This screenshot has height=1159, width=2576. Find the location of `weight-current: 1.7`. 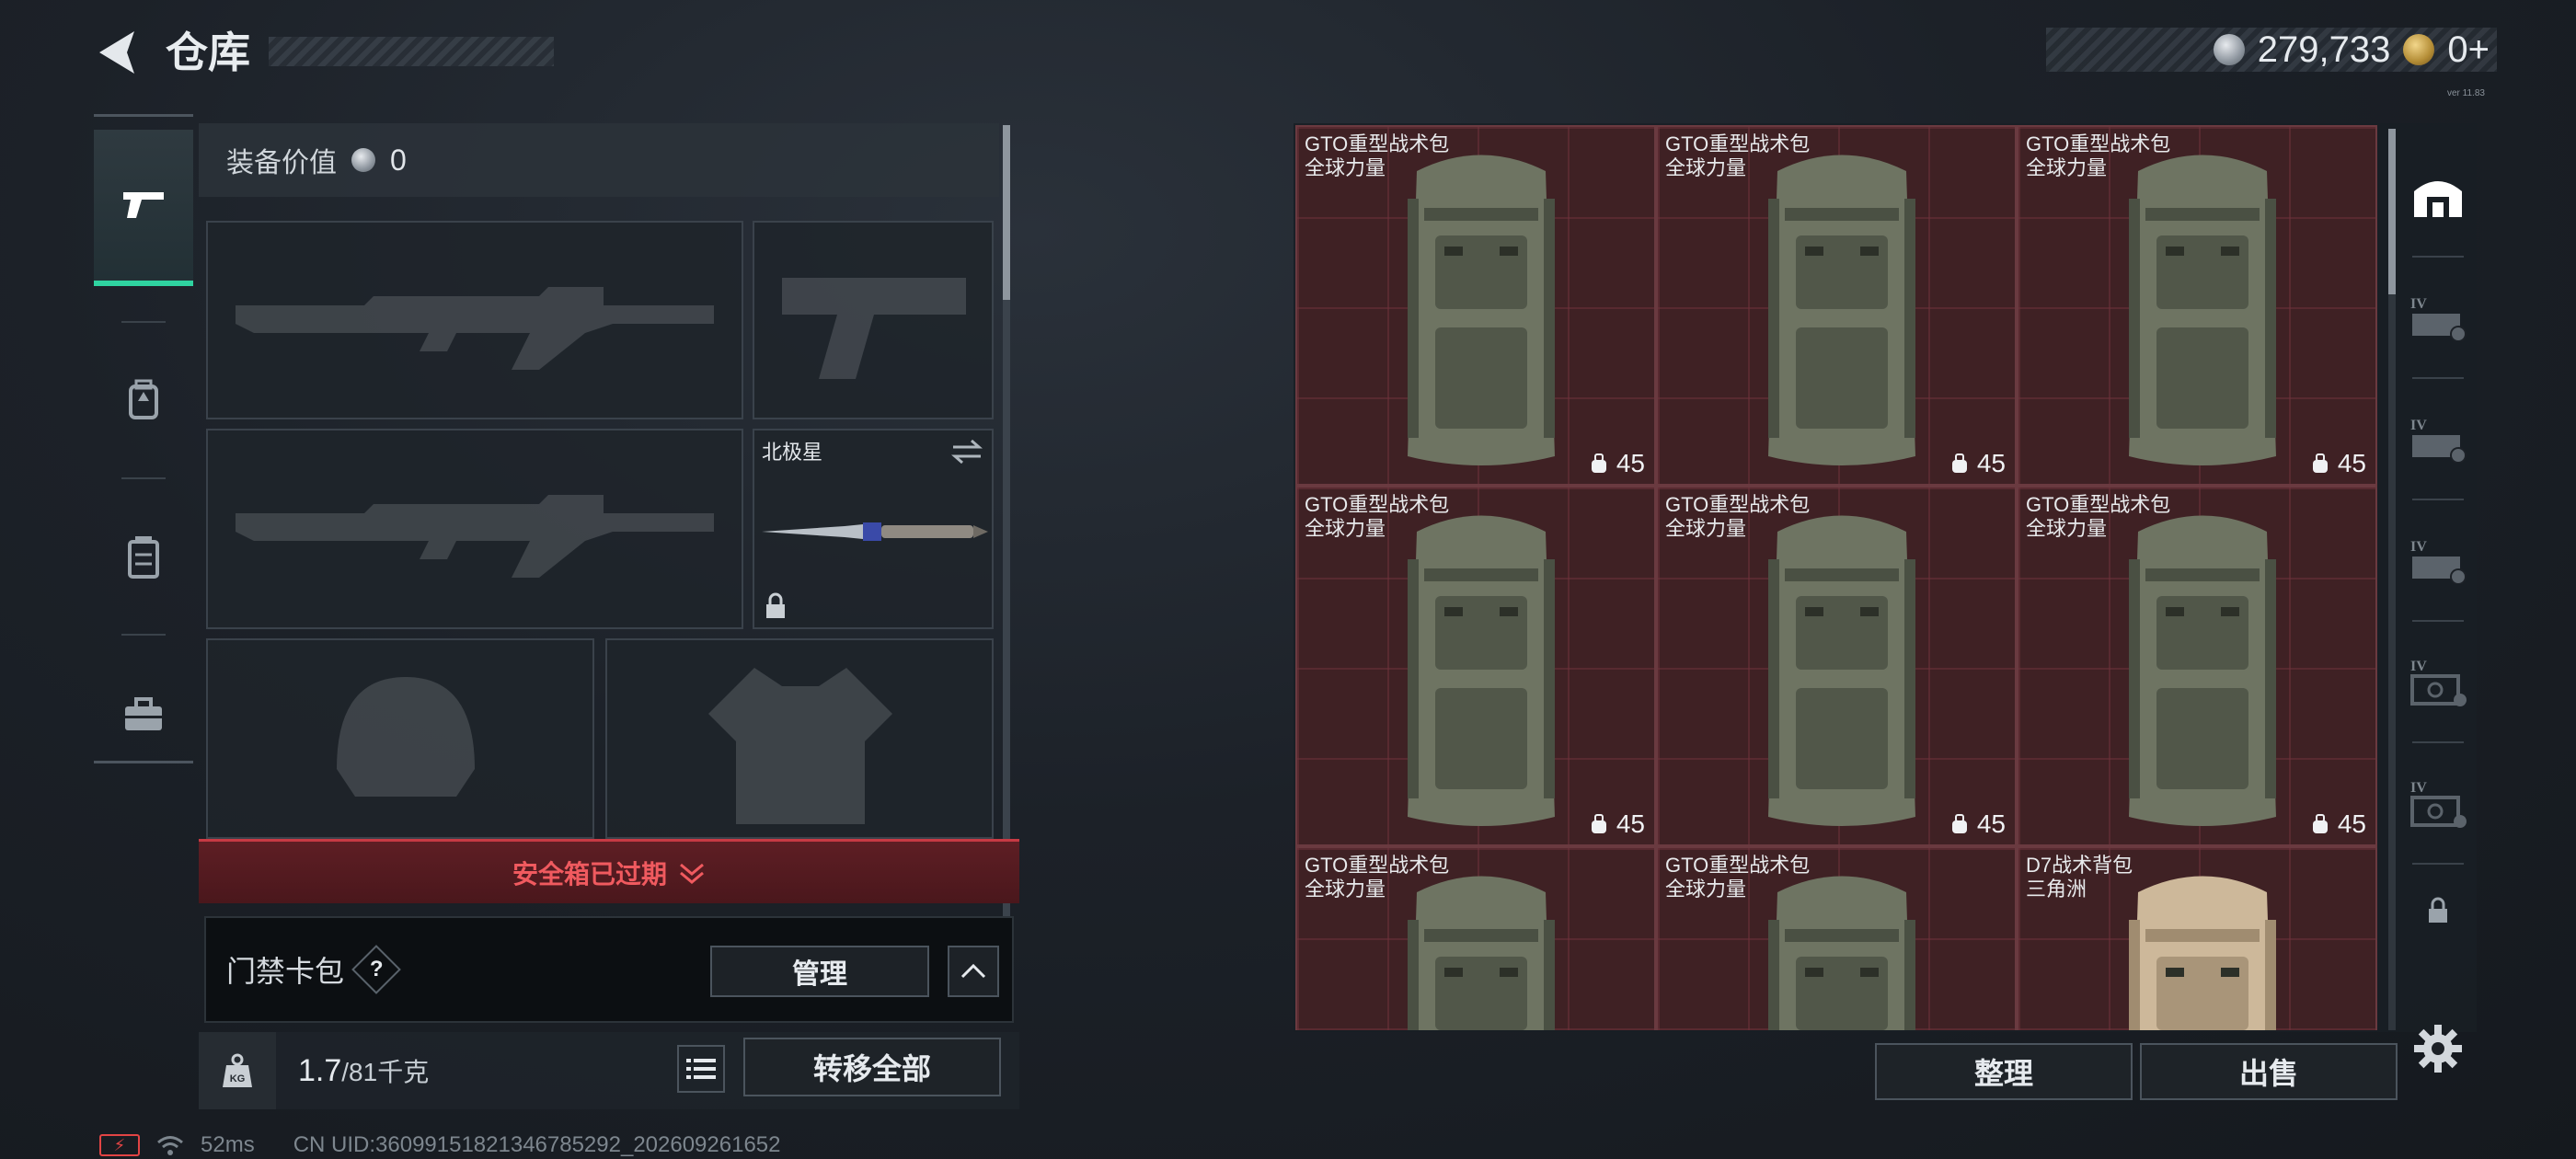

weight-current: 1.7 is located at coordinates (320, 1070).